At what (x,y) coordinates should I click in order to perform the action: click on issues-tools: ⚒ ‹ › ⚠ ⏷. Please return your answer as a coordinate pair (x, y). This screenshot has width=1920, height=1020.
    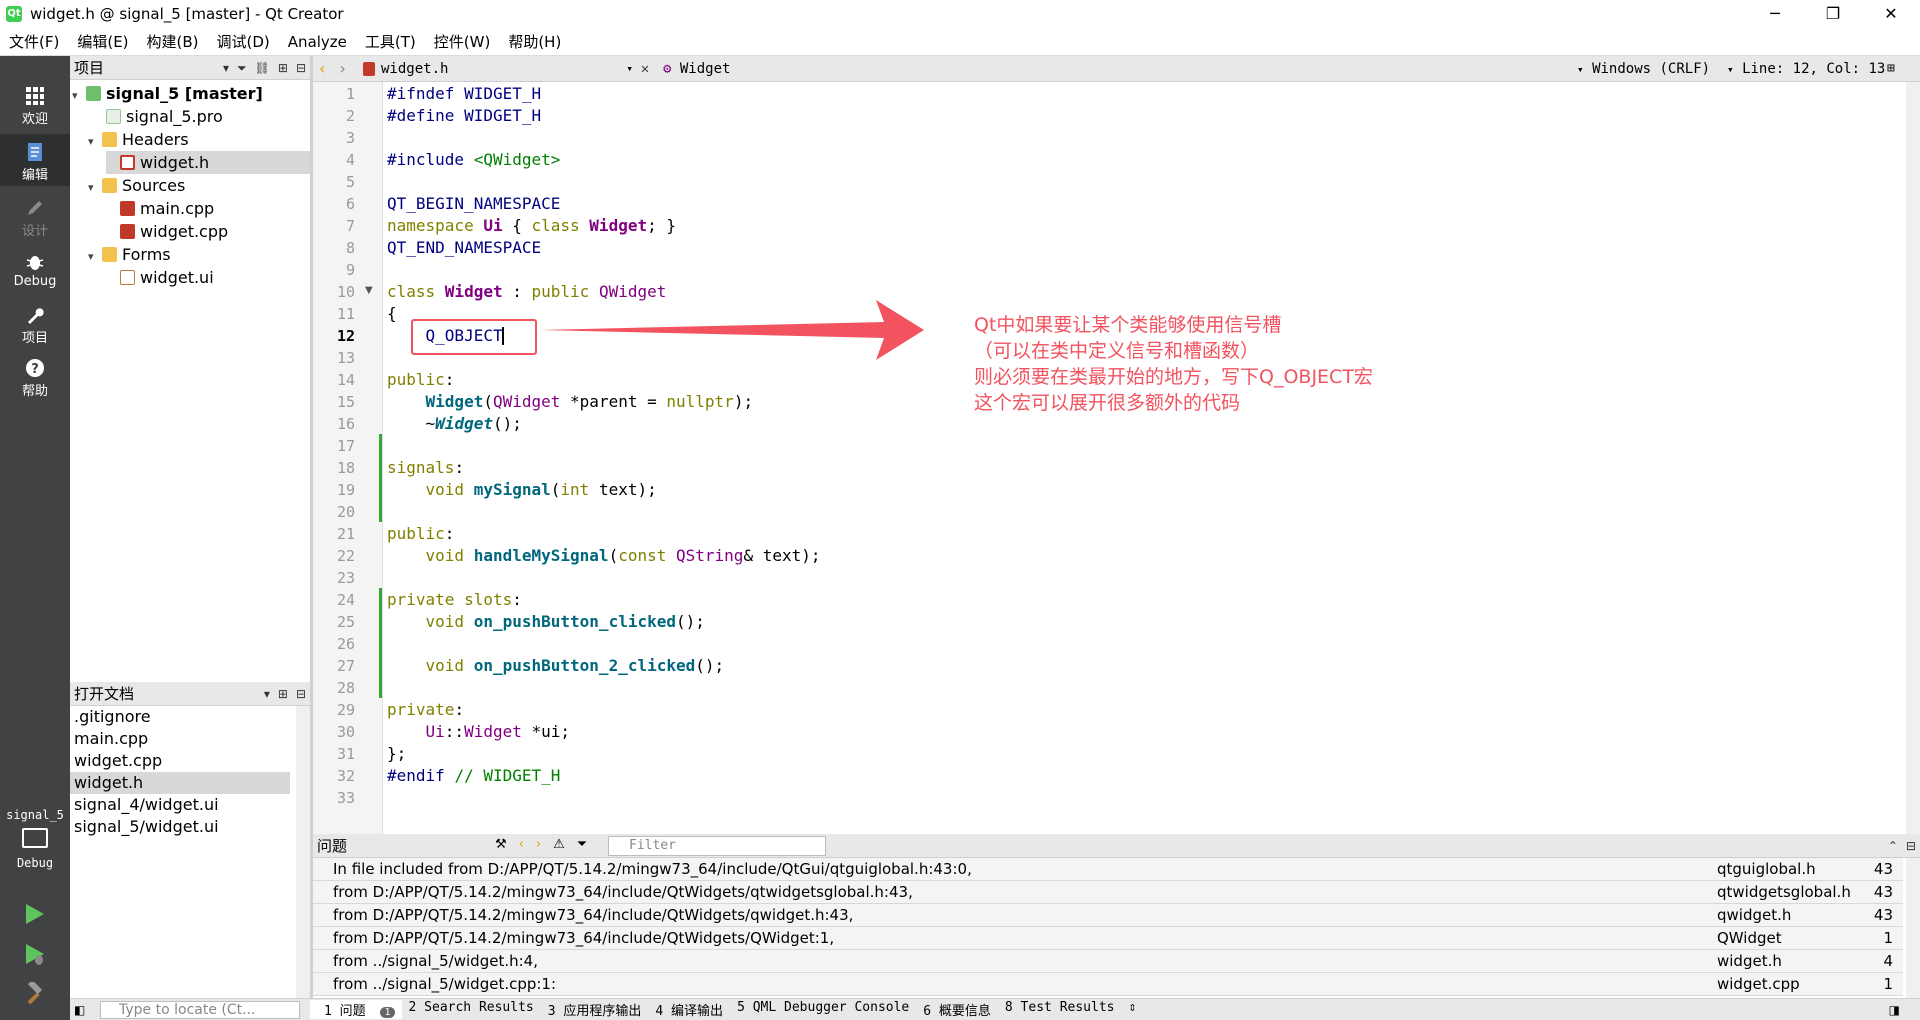
    Looking at the image, I should click on (541, 844).